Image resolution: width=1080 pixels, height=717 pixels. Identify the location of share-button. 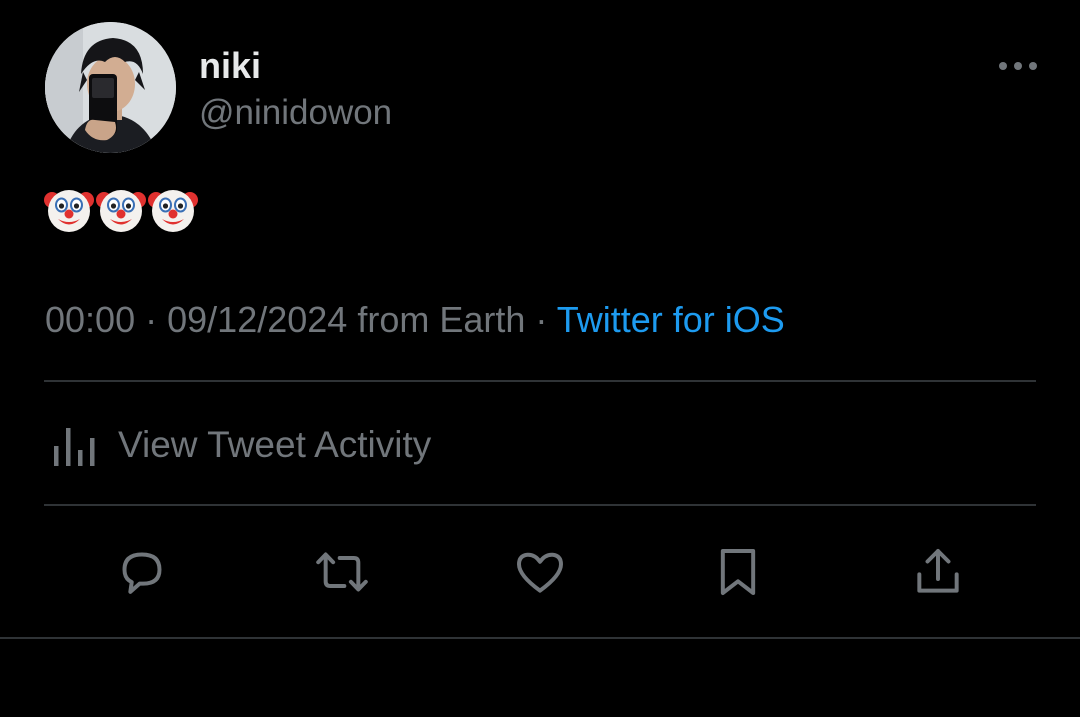
(938, 572).